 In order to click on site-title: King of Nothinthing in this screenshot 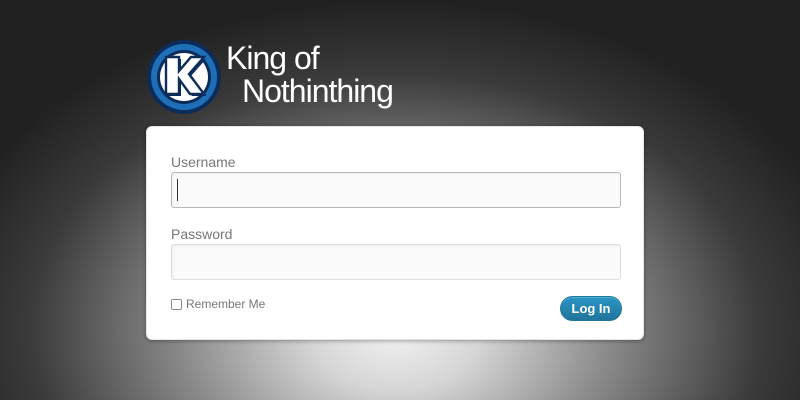, I will do `click(310, 74)`.